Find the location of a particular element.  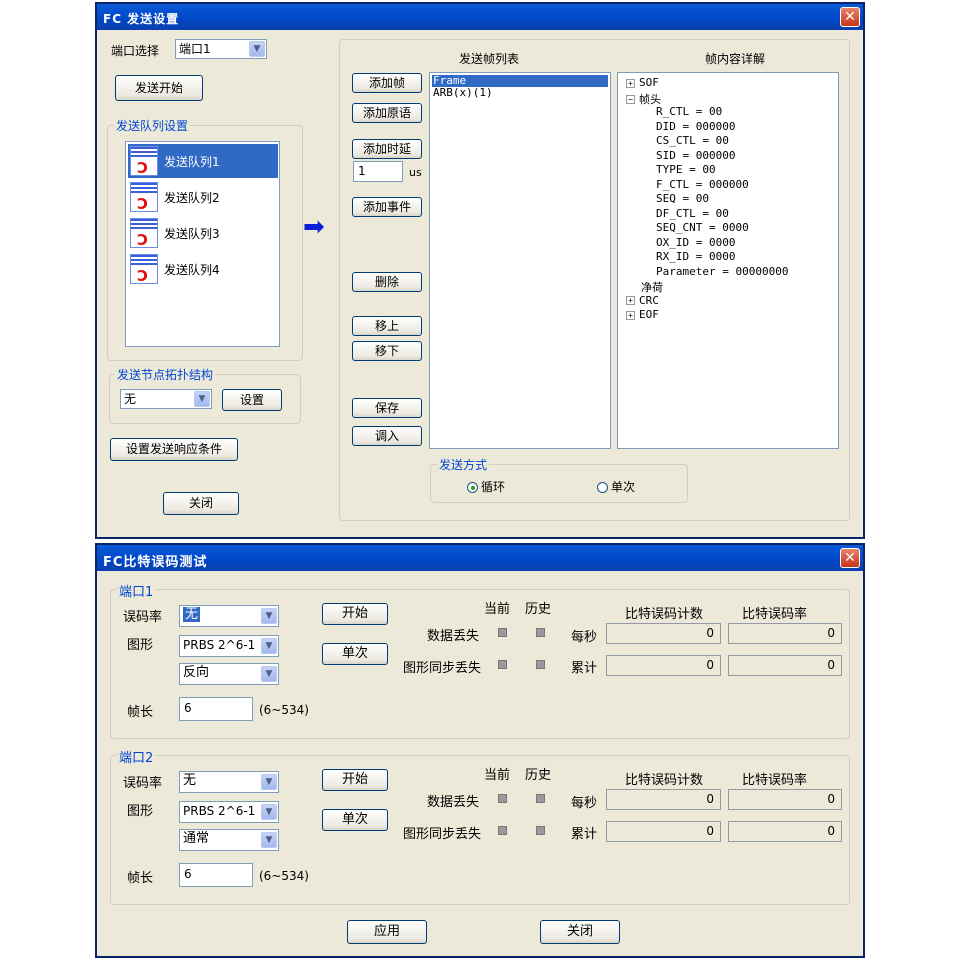

window-title: FC 发送设置 is located at coordinates (141, 19).